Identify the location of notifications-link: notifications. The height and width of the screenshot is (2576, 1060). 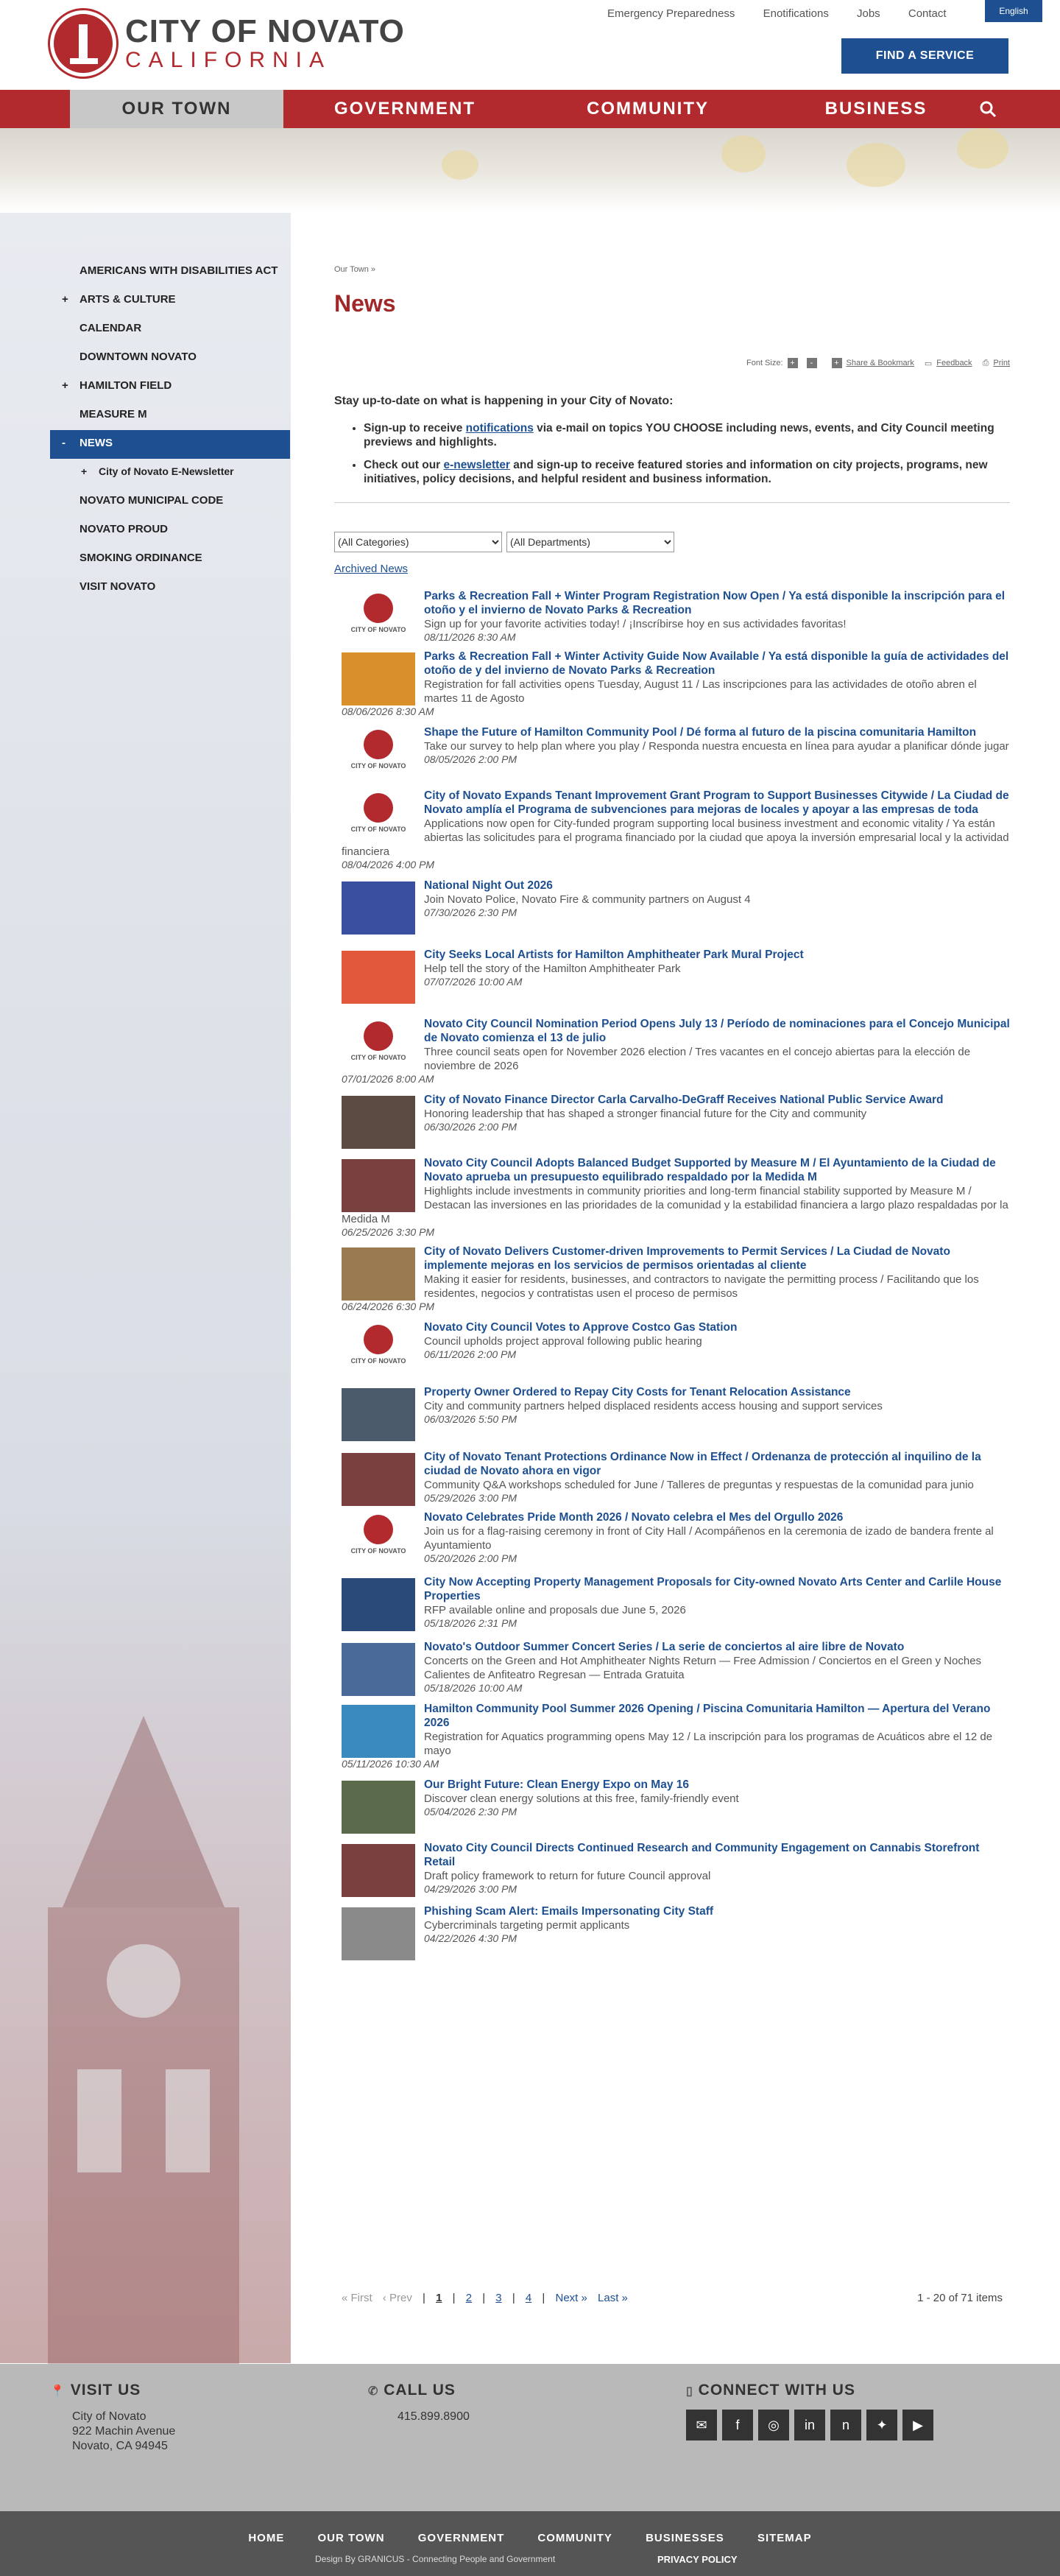
(500, 428).